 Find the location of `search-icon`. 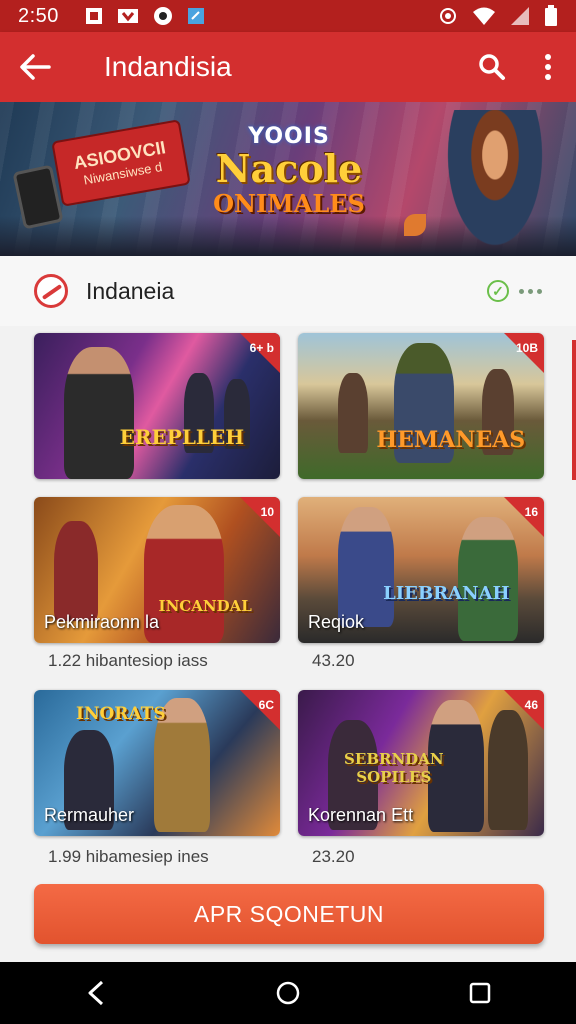

search-icon is located at coordinates (492, 67).